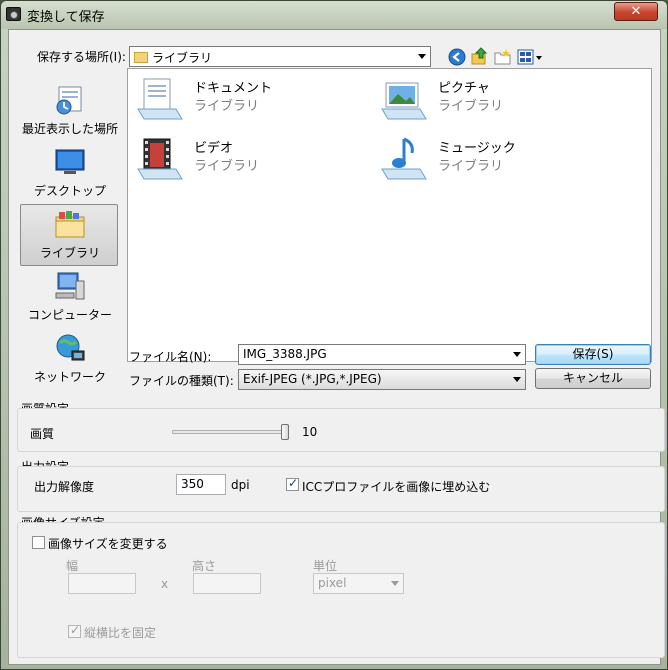 The width and height of the screenshot is (668, 670). What do you see at coordinates (69, 100) in the screenshot?
I see `recent-places-icon` at bounding box center [69, 100].